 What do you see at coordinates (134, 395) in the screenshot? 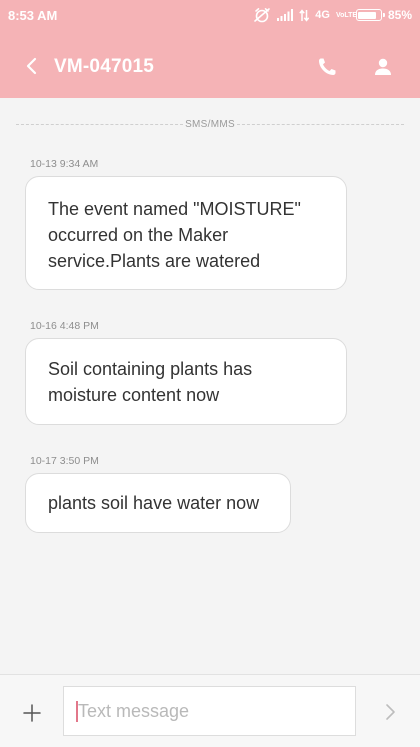
I see `message-line: moisture content now` at bounding box center [134, 395].